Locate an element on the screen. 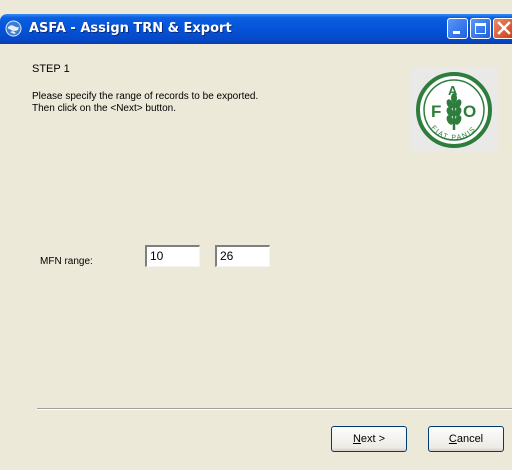 This screenshot has height=470, width=512. maximize-icon is located at coordinates (480, 28).